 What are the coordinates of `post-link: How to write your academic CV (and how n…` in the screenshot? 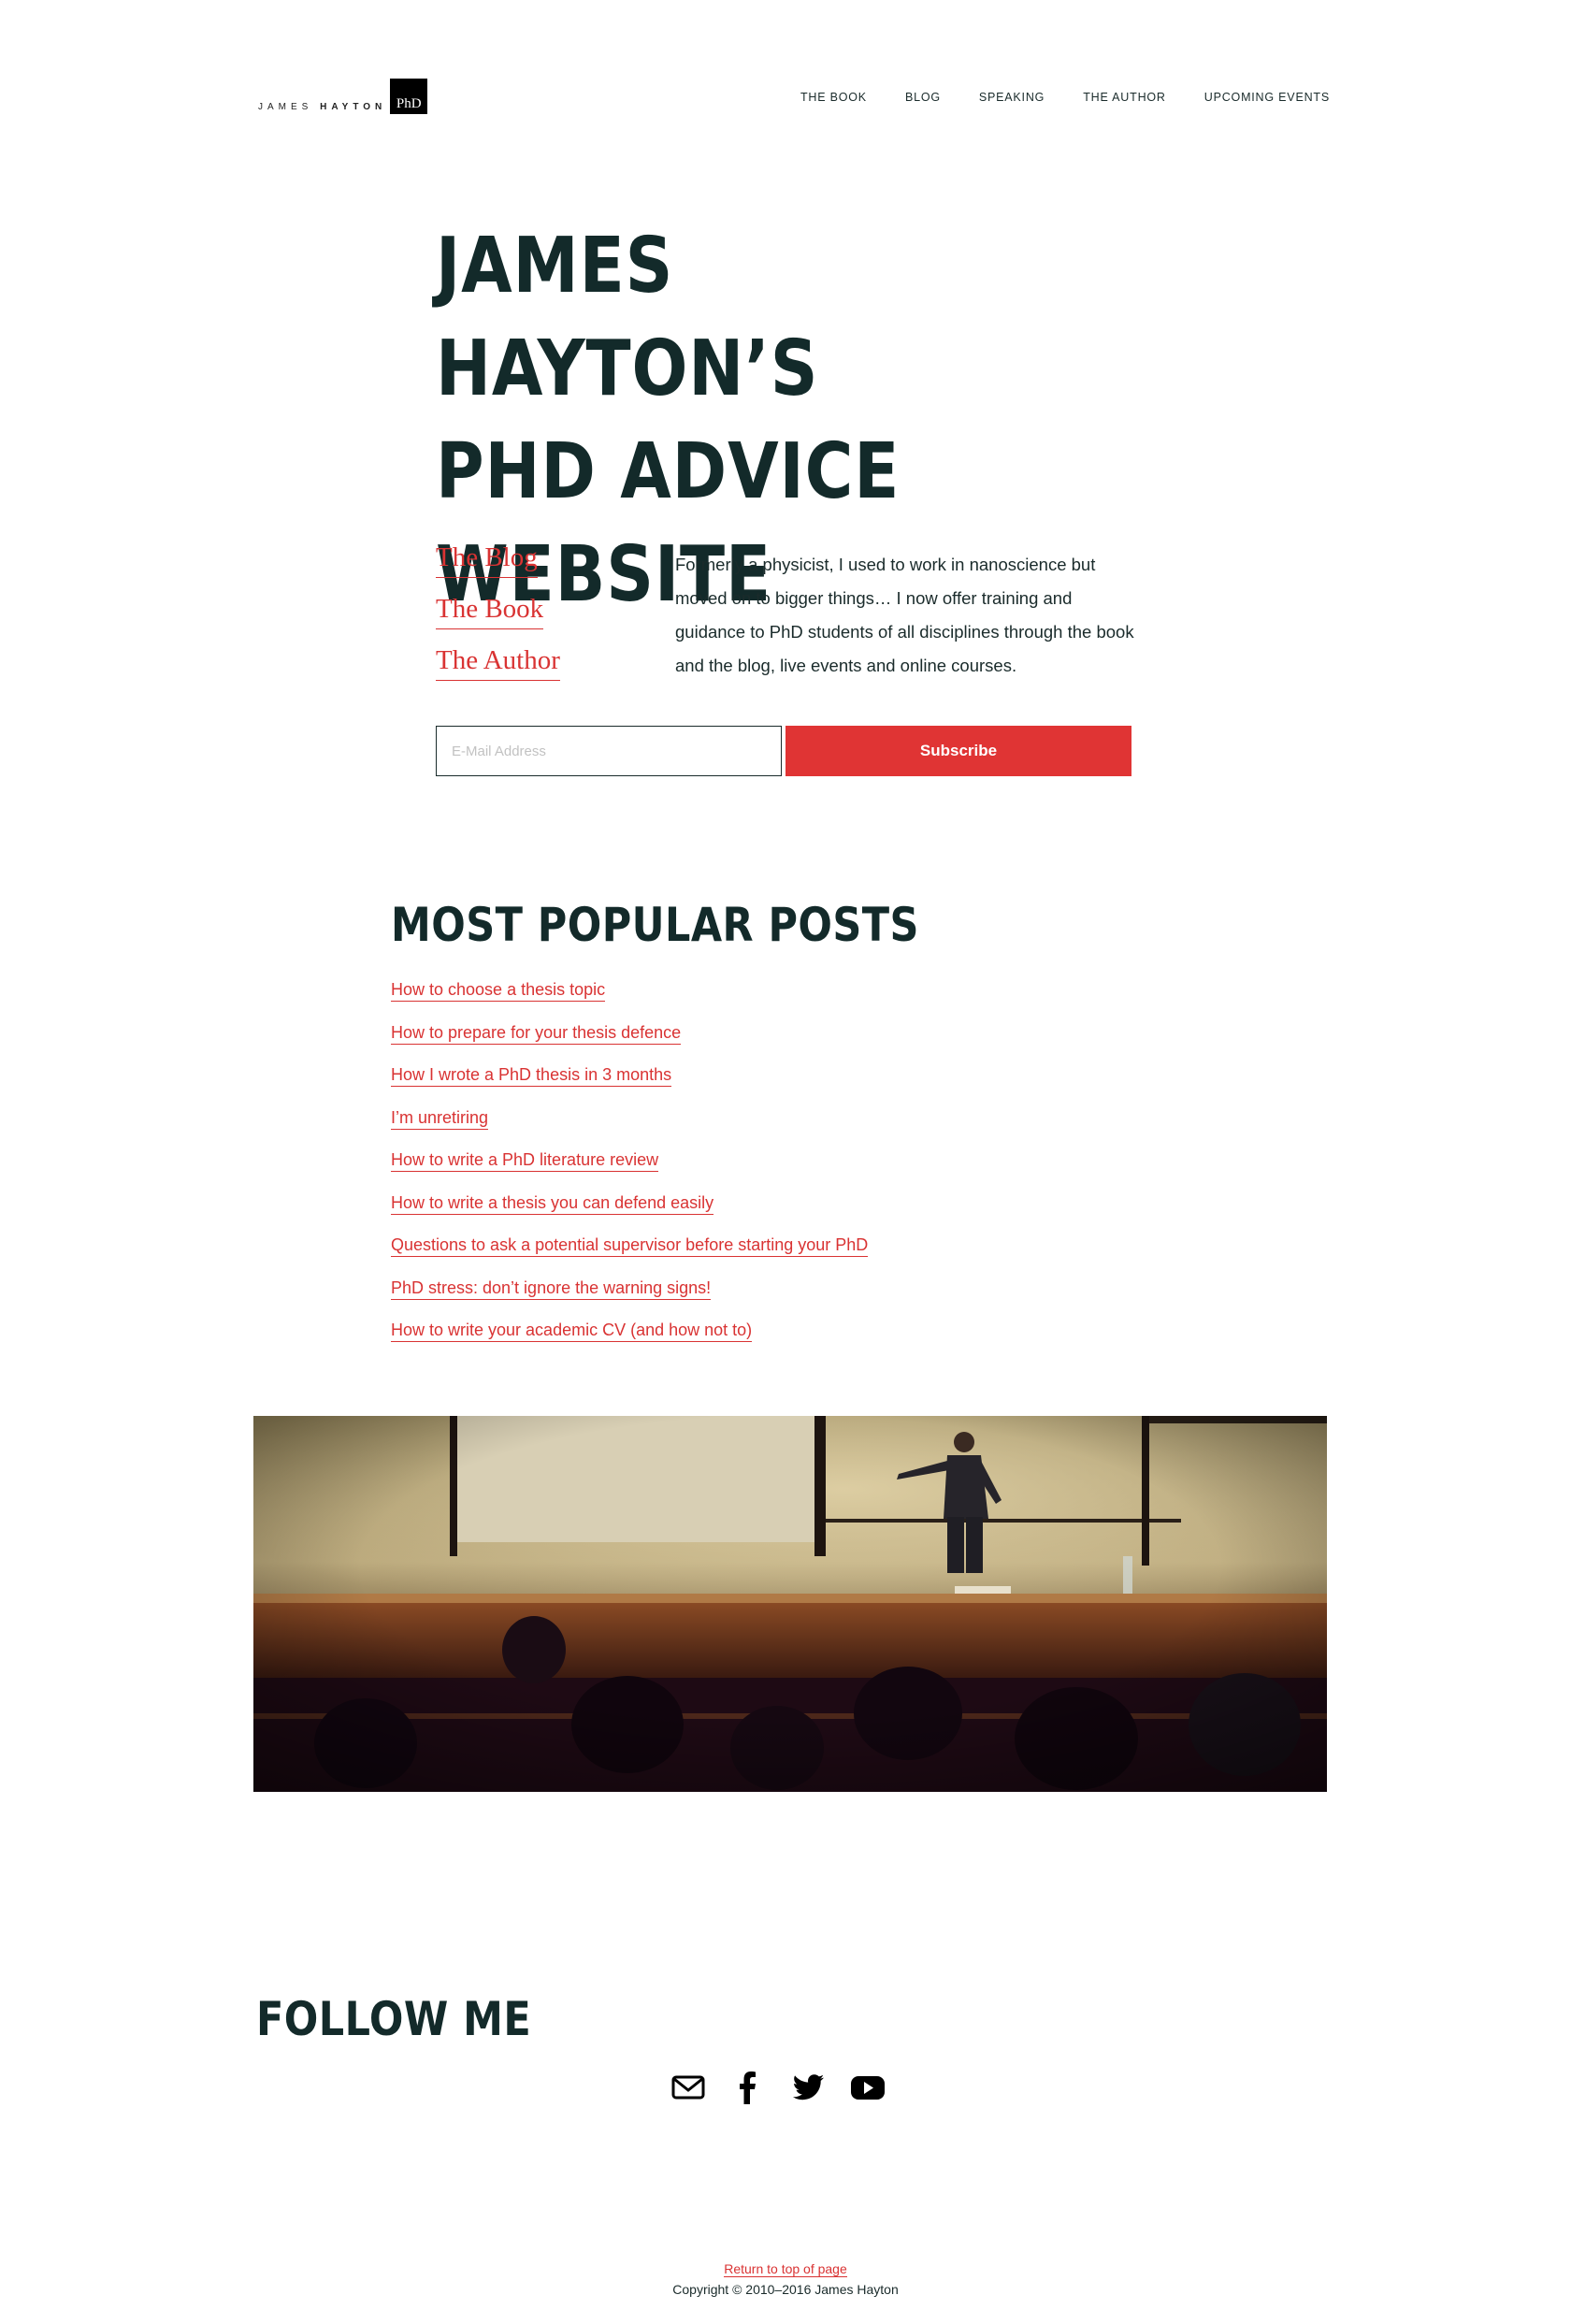 It's located at (572, 1331).